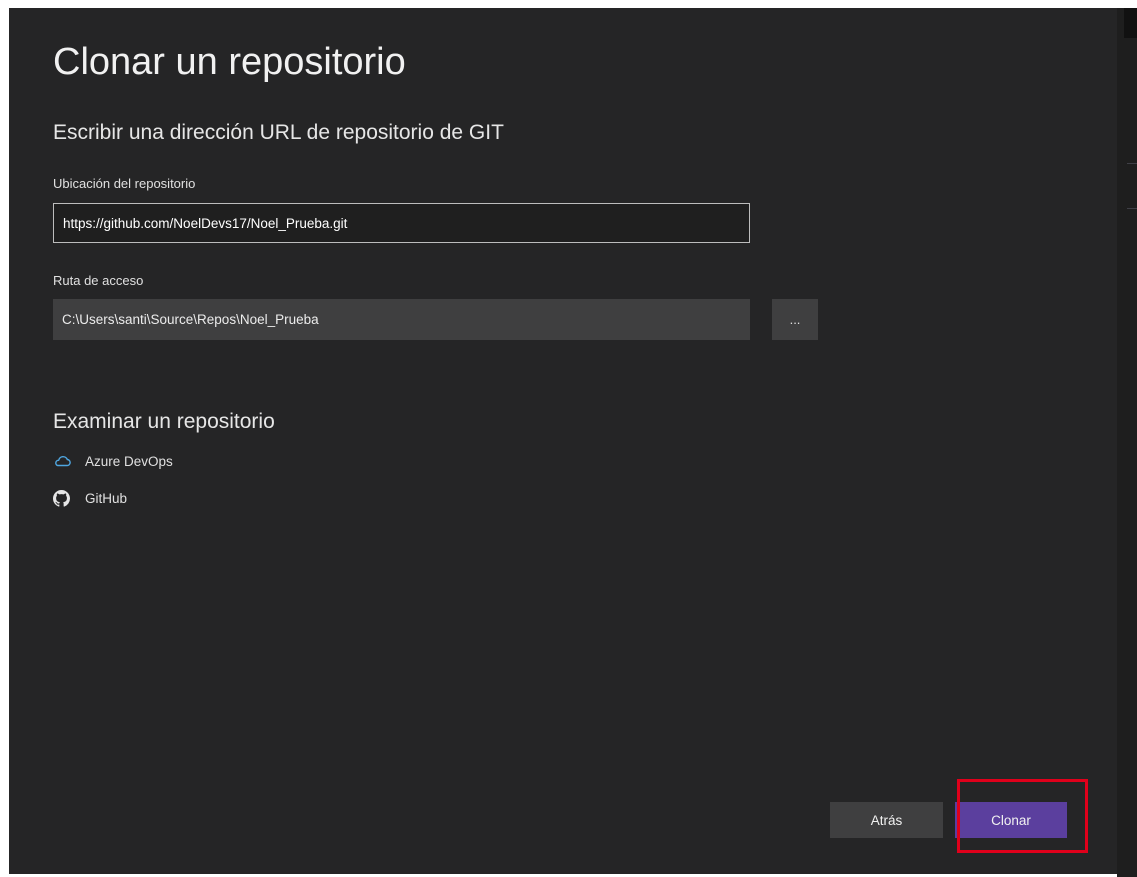 The height and width of the screenshot is (877, 1137). I want to click on browse-section-title: Examinar un repositorio, so click(164, 421).